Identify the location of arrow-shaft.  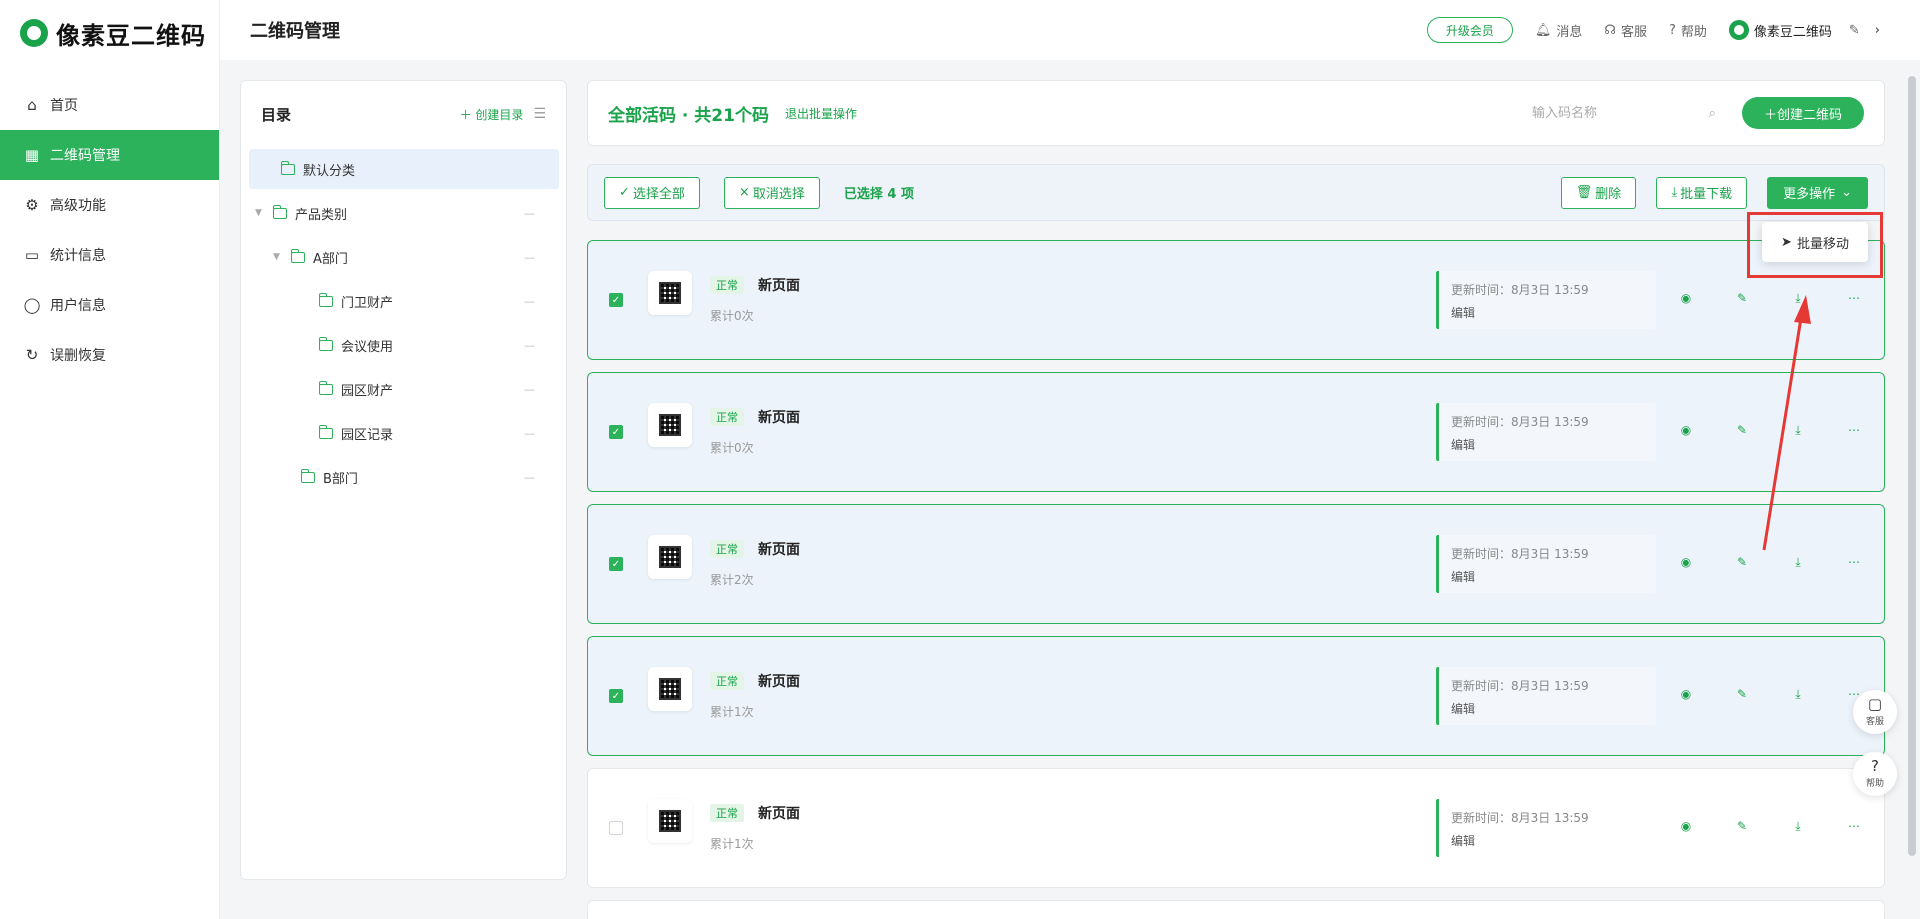
(1782, 434).